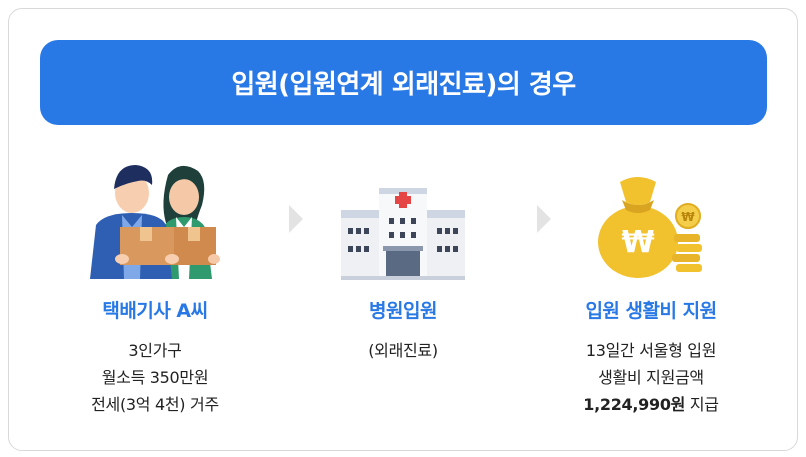 This screenshot has width=806, height=457. Describe the element at coordinates (634, 404) in the screenshot. I see `support-amount: 1,224,990원` at that location.